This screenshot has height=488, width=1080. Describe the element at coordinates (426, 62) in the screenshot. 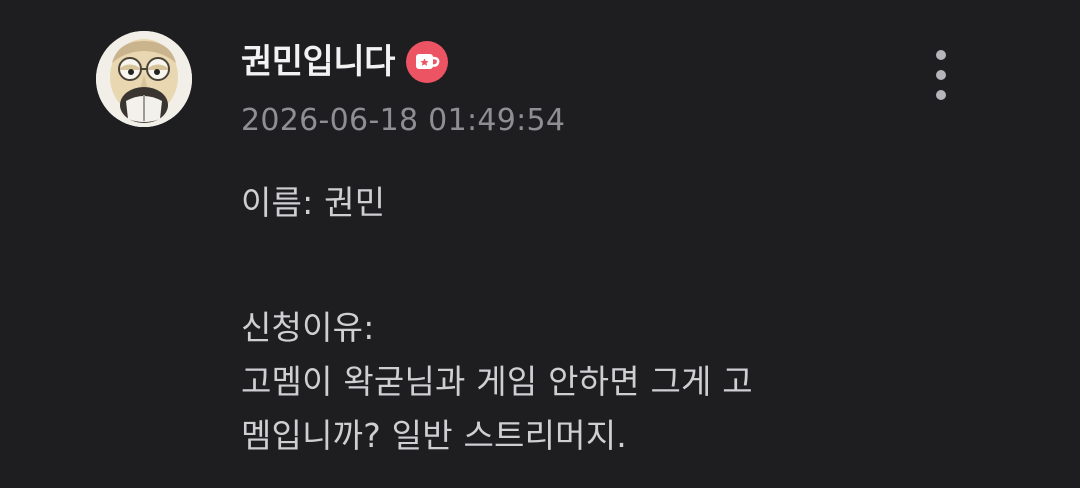

I see `cup-badge-icon` at that location.